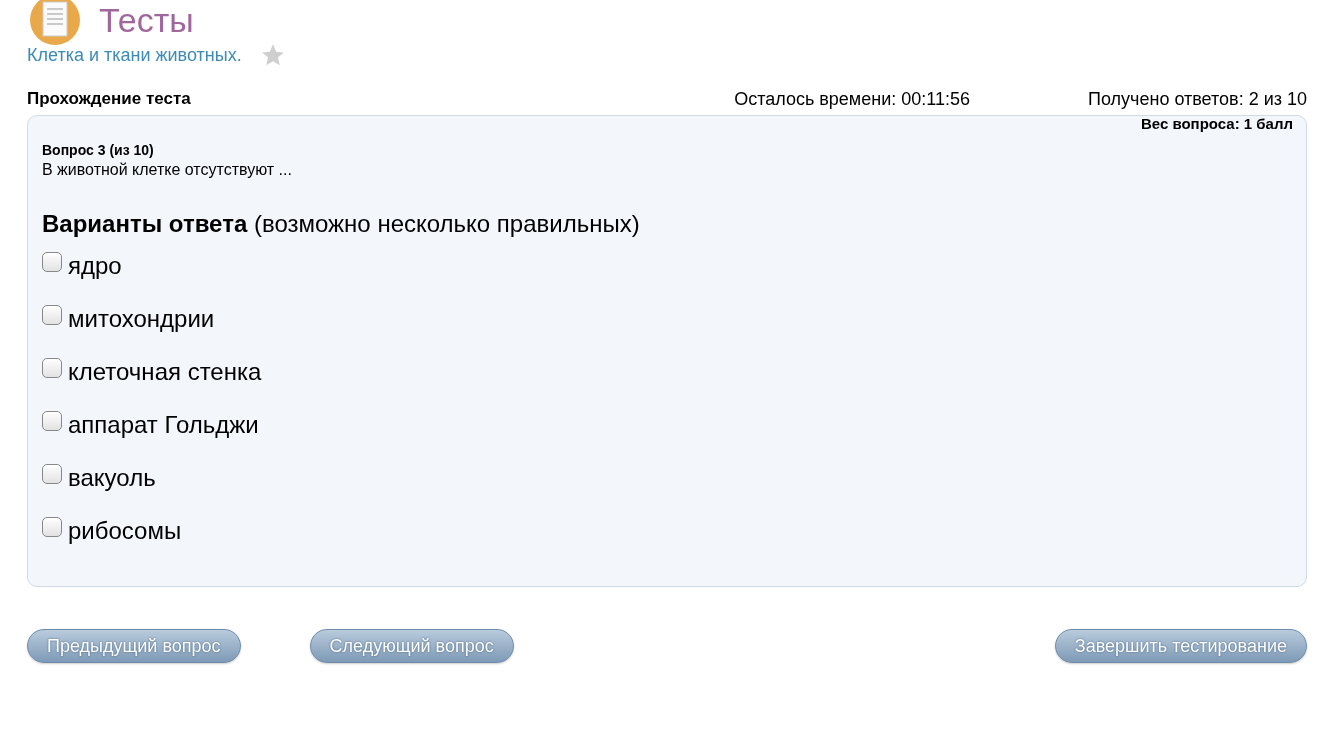 This screenshot has height=750, width=1334. I want to click on star-icon, so click(272, 55).